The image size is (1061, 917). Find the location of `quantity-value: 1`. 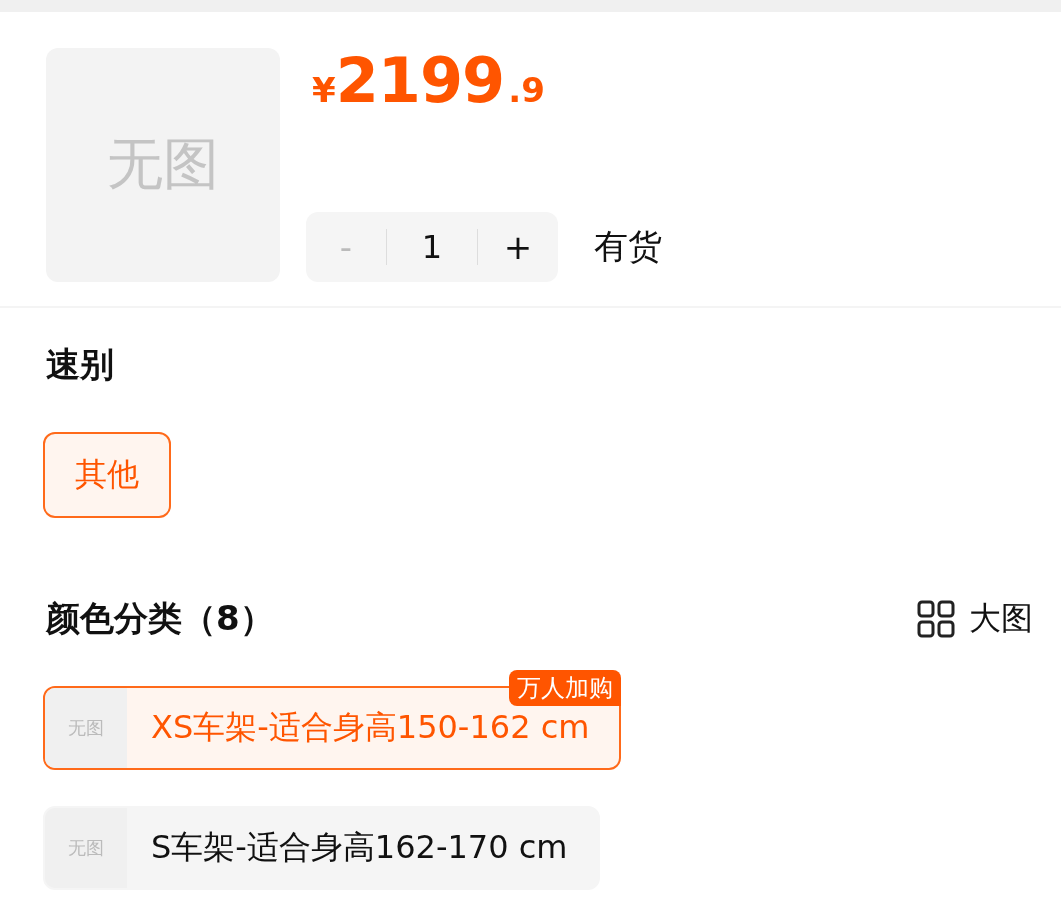

quantity-value: 1 is located at coordinates (432, 247).